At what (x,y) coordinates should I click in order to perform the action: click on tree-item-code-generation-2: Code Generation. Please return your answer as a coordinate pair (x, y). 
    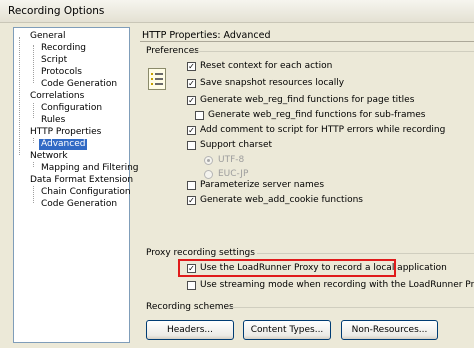
    Looking at the image, I should click on (79, 204).